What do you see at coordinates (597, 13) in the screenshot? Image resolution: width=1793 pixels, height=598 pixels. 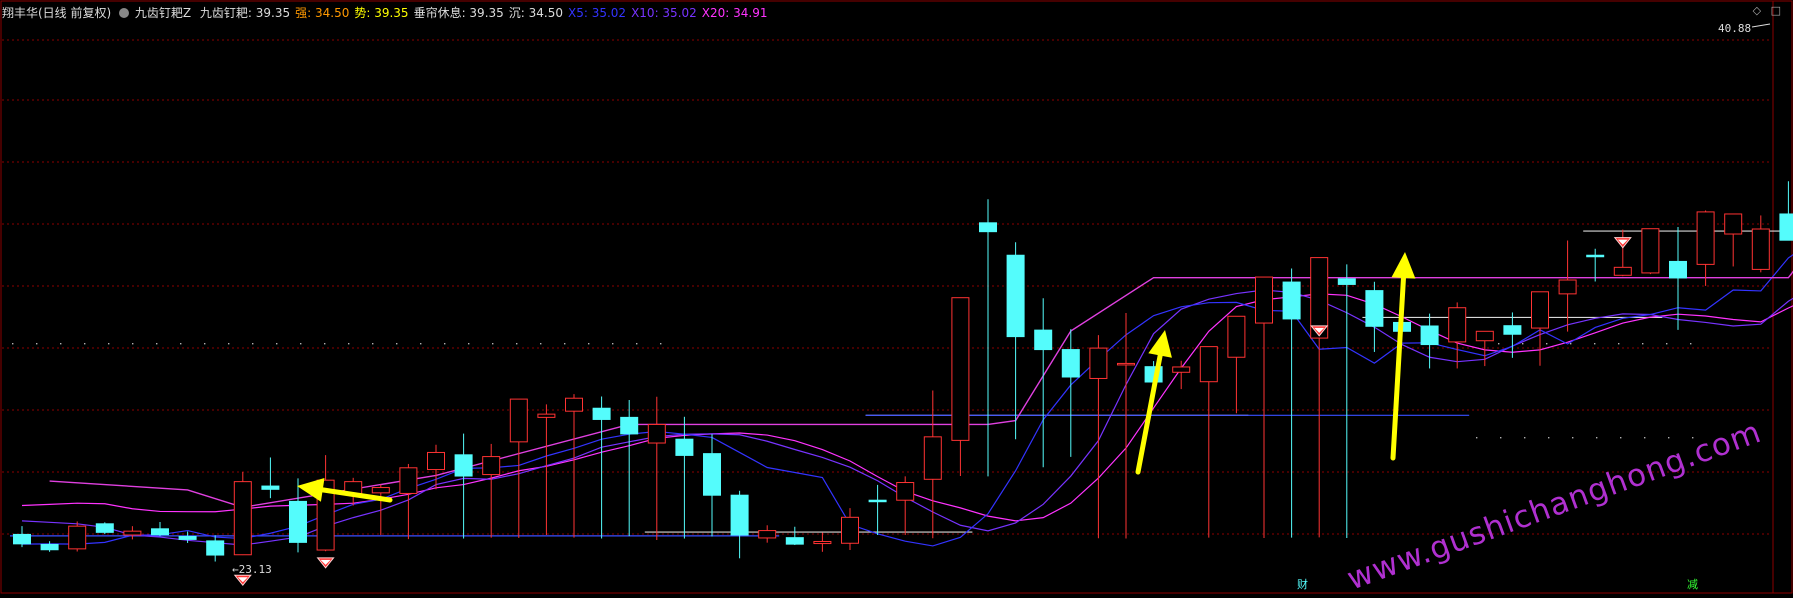 I see `header-item-5: X5: 35.02` at bounding box center [597, 13].